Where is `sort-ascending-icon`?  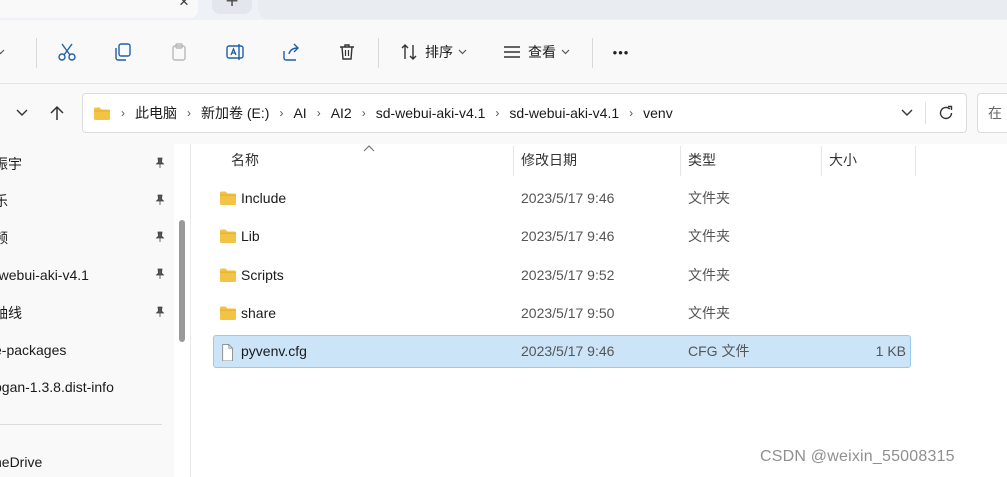
sort-ascending-icon is located at coordinates (369, 149).